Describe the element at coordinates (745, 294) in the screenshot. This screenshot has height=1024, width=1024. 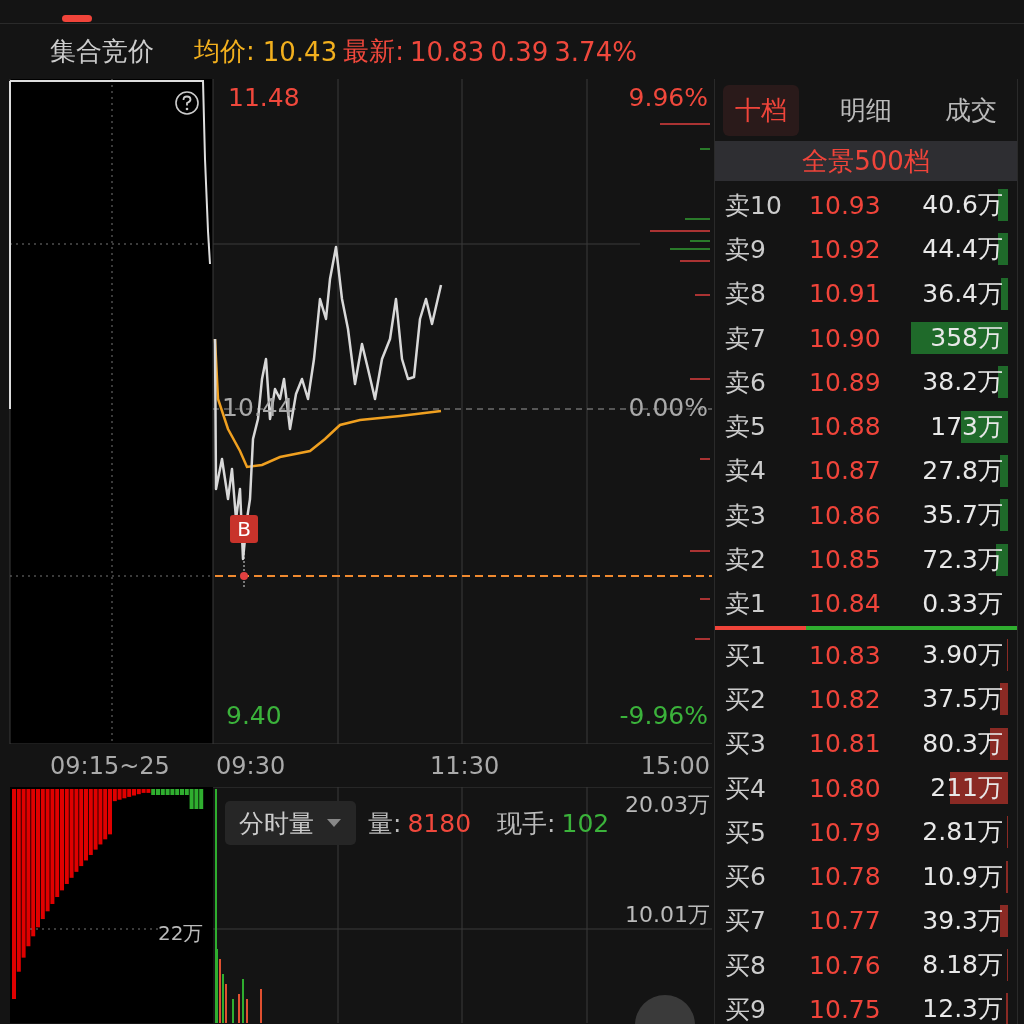
I see `level-label: 卖8` at that location.